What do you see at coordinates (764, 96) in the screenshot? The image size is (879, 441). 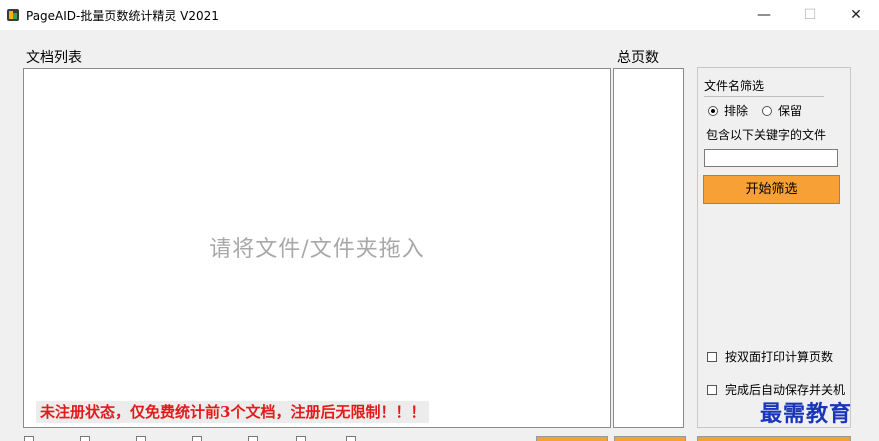 I see `group-divider` at bounding box center [764, 96].